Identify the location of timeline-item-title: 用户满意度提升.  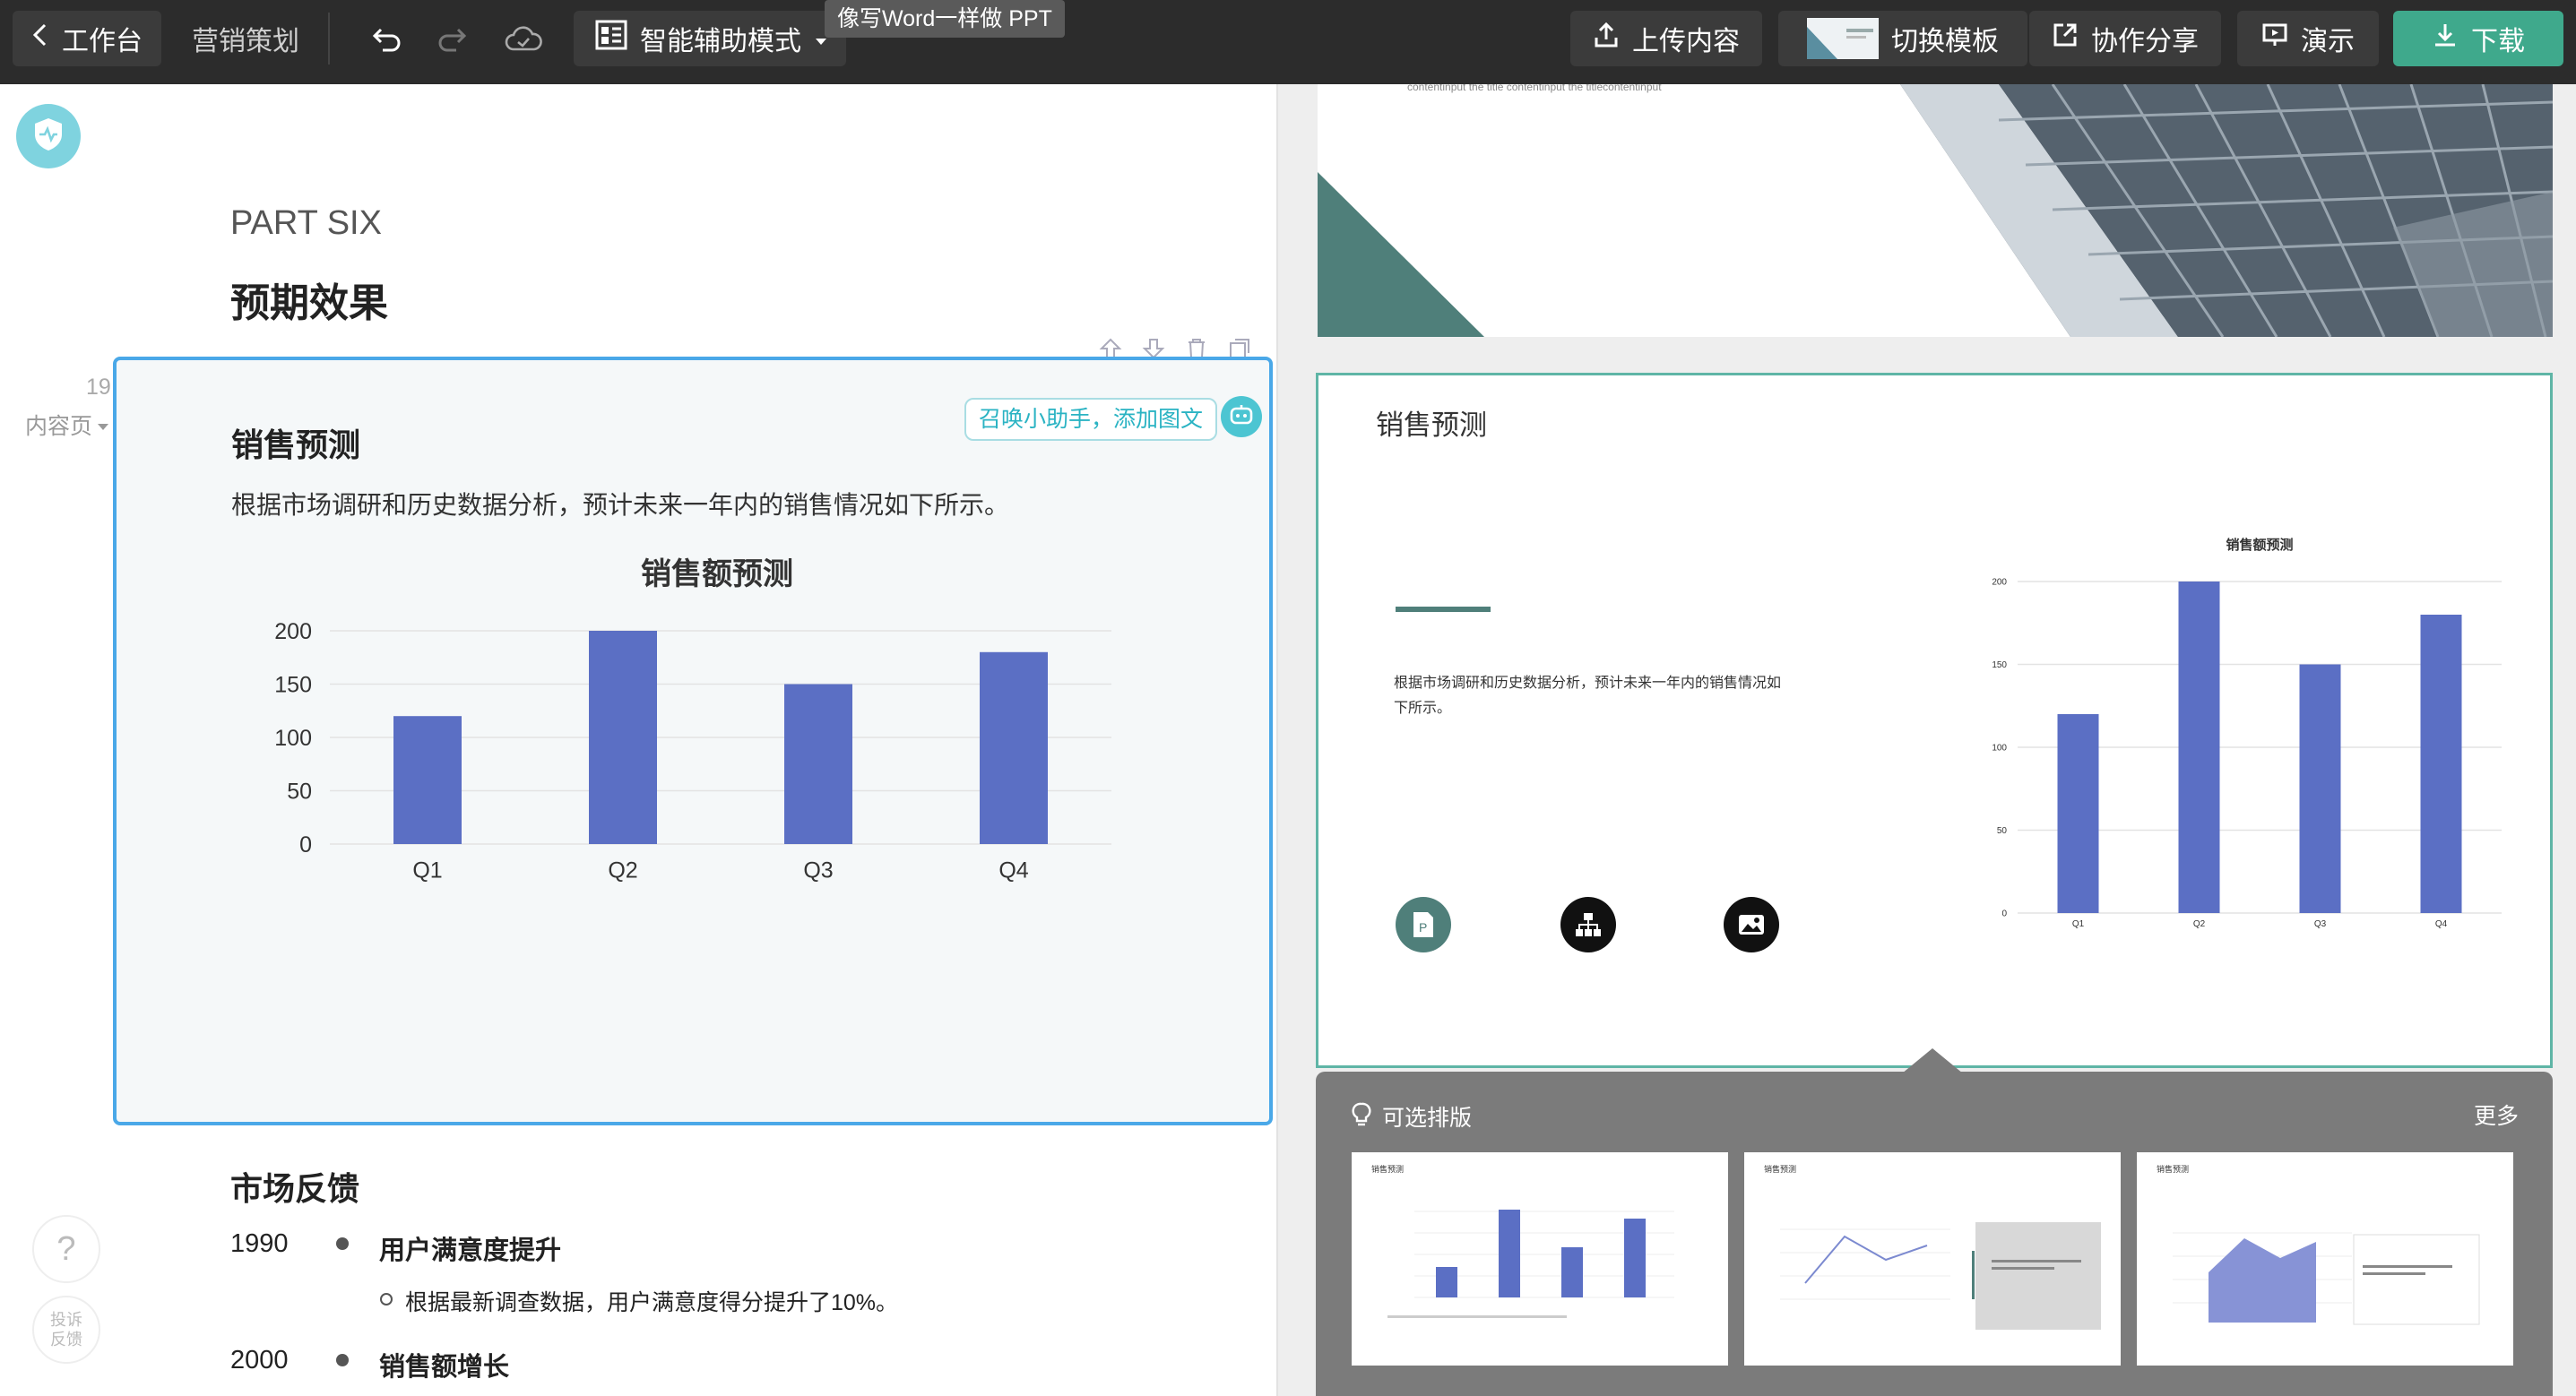
(470, 1248).